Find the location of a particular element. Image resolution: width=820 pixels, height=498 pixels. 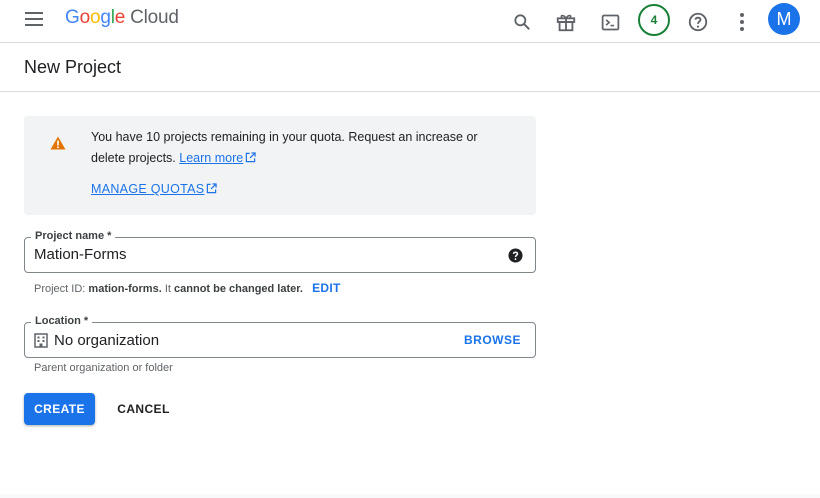

more-vert-icon is located at coordinates (742, 22).